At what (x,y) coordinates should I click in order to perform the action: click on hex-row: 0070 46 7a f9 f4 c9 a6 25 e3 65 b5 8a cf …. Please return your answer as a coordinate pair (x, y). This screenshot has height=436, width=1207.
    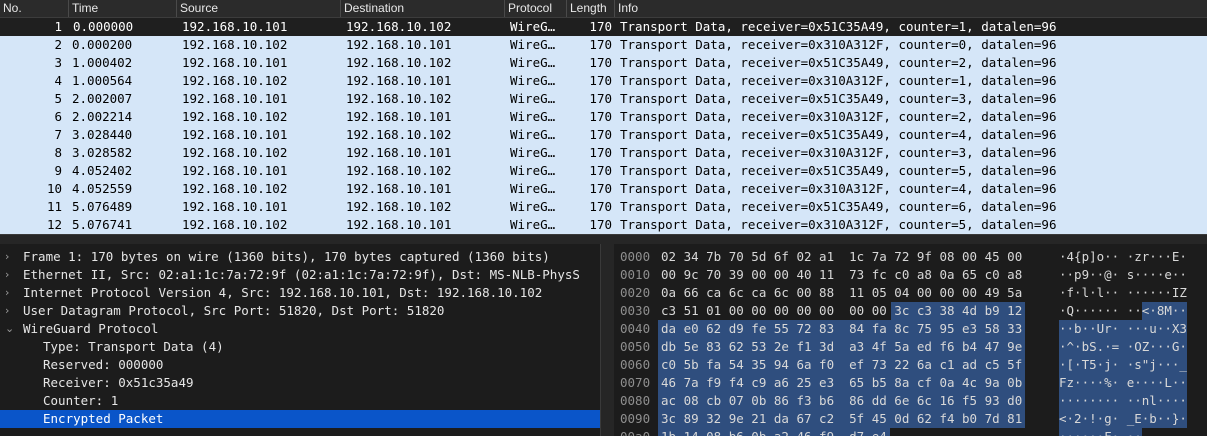
    Looking at the image, I should click on (910, 383).